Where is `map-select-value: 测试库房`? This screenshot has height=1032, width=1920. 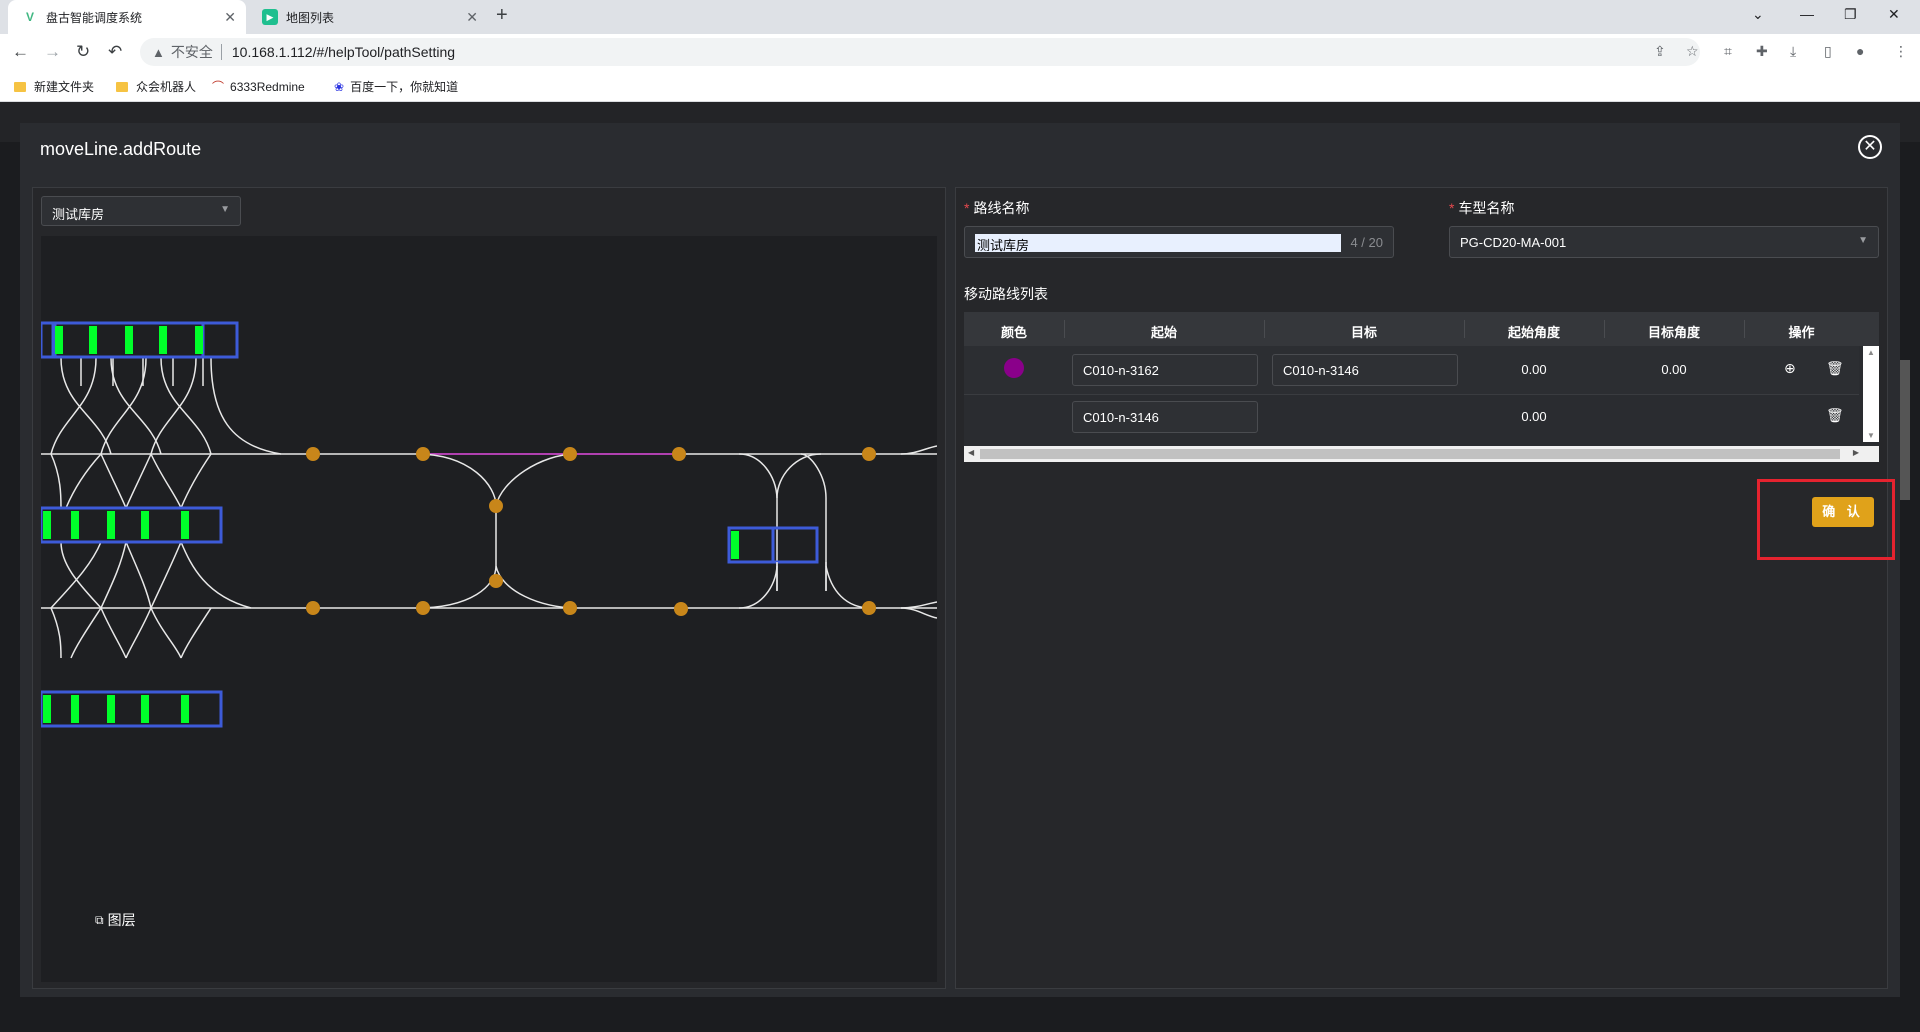 map-select-value: 测试库房 is located at coordinates (78, 214).